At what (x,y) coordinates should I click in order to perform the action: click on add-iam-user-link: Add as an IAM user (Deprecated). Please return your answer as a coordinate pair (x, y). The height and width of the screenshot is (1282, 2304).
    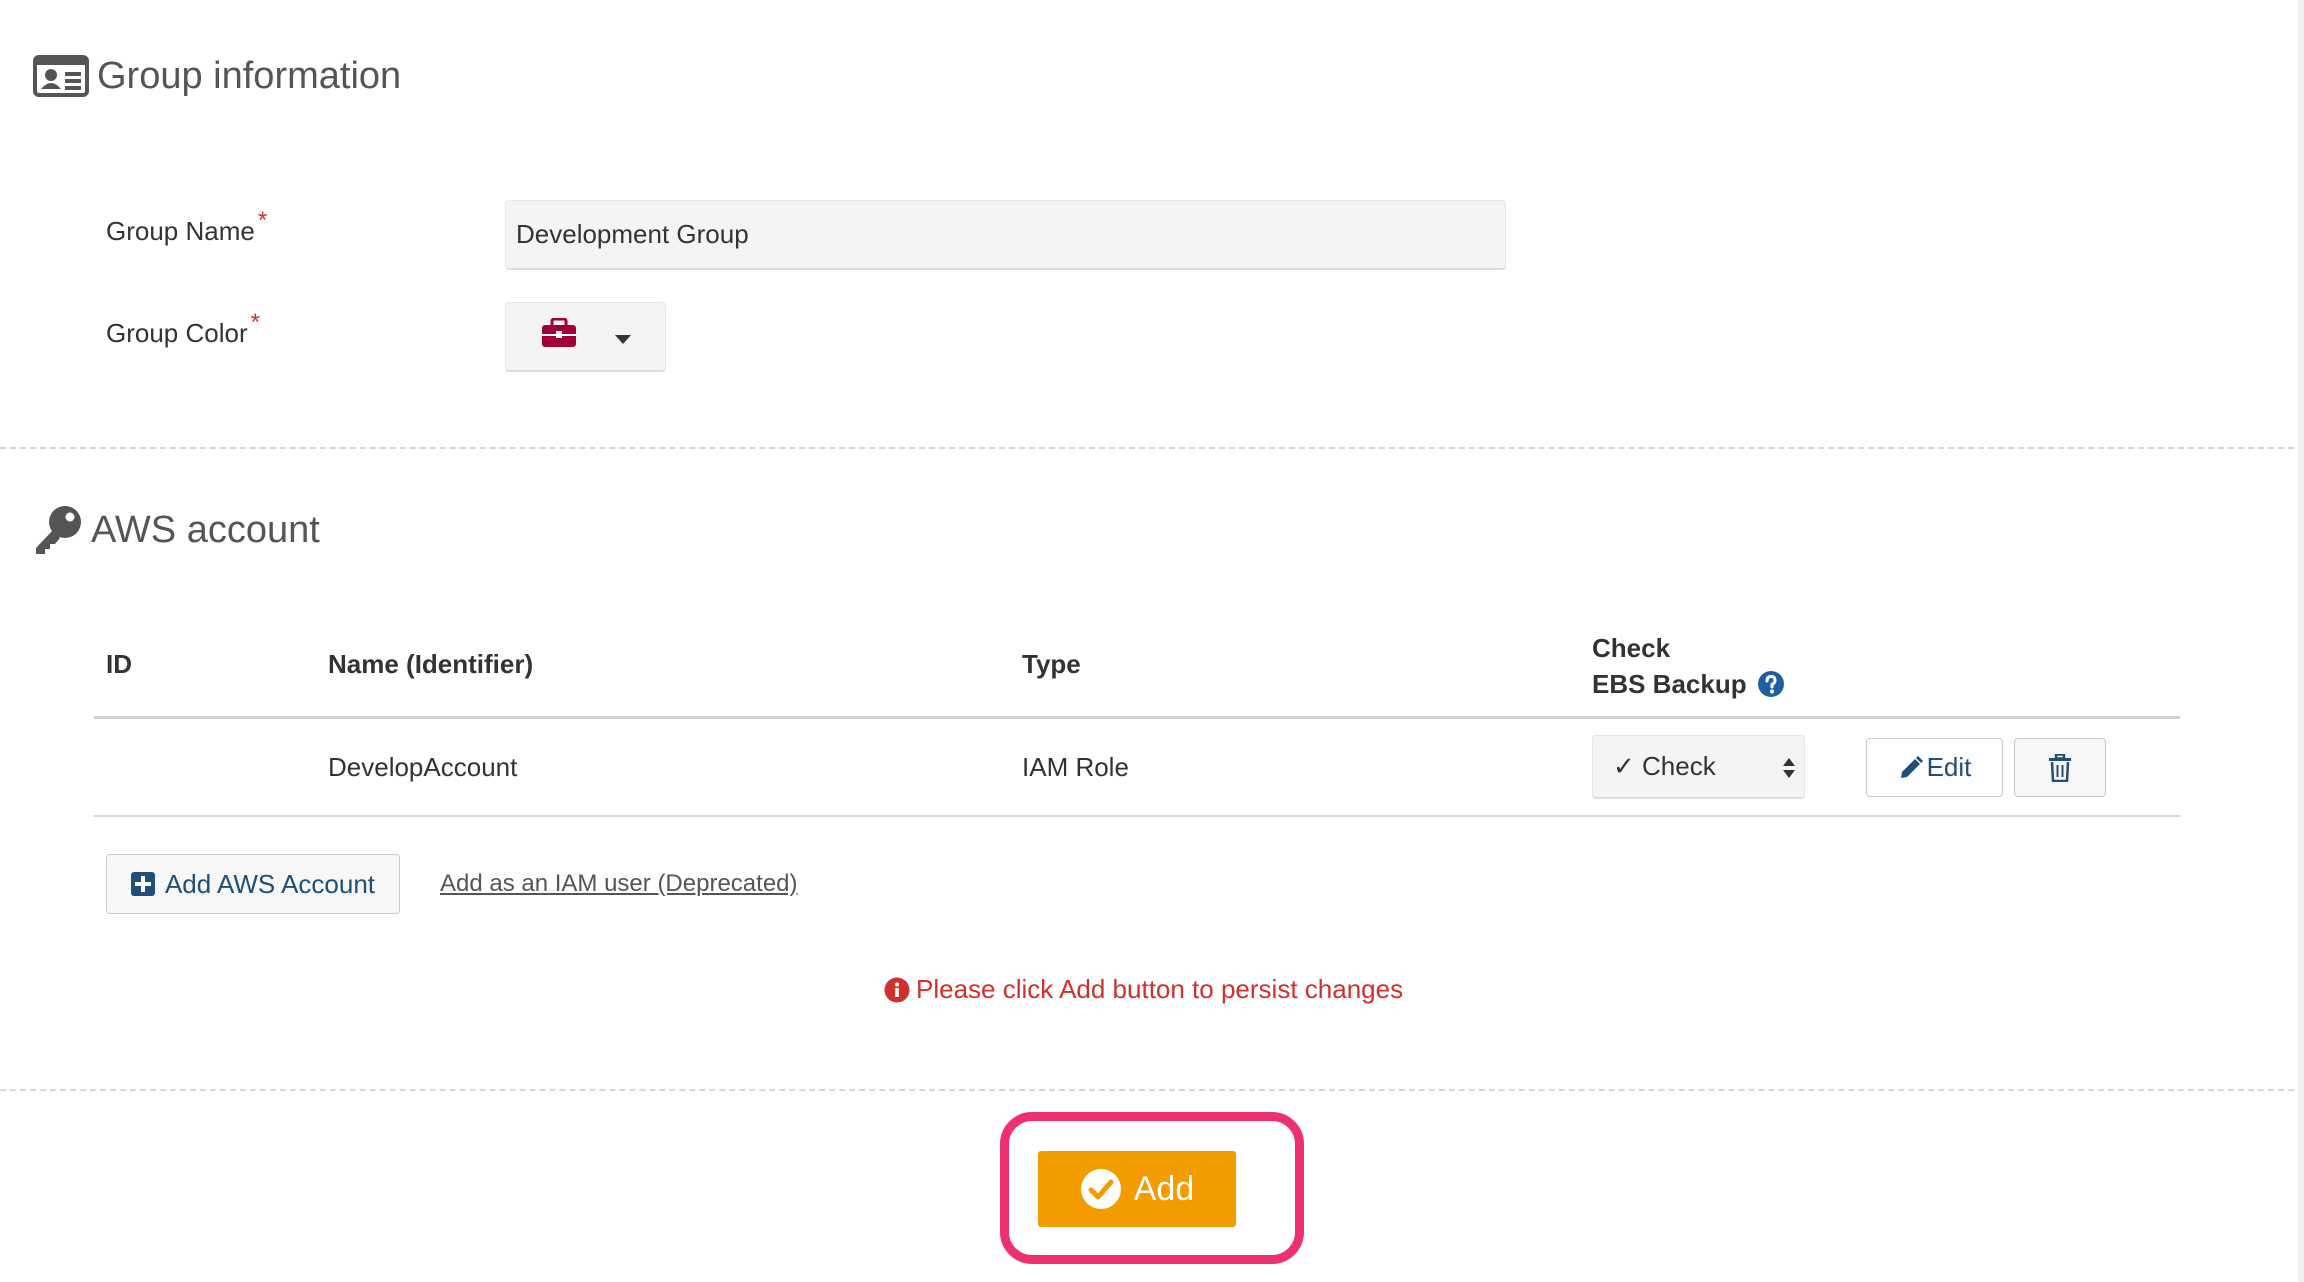
    Looking at the image, I should click on (619, 884).